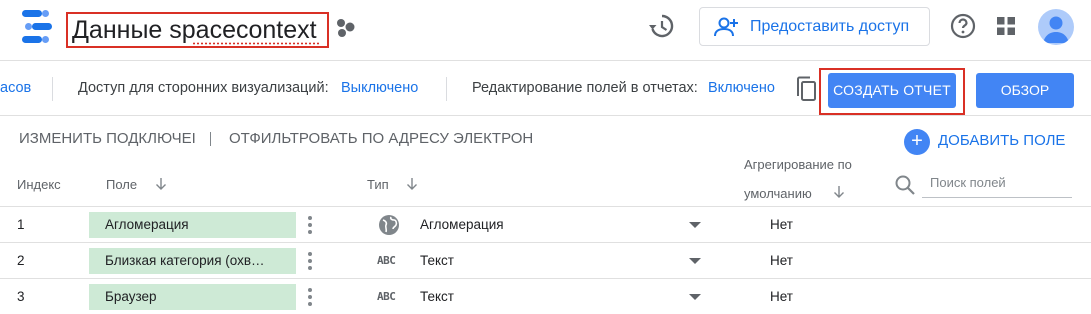 Image resolution: width=1091 pixels, height=314 pixels. What do you see at coordinates (379, 88) in the screenshot?
I see `third-party-viz-toggle: Выключено` at bounding box center [379, 88].